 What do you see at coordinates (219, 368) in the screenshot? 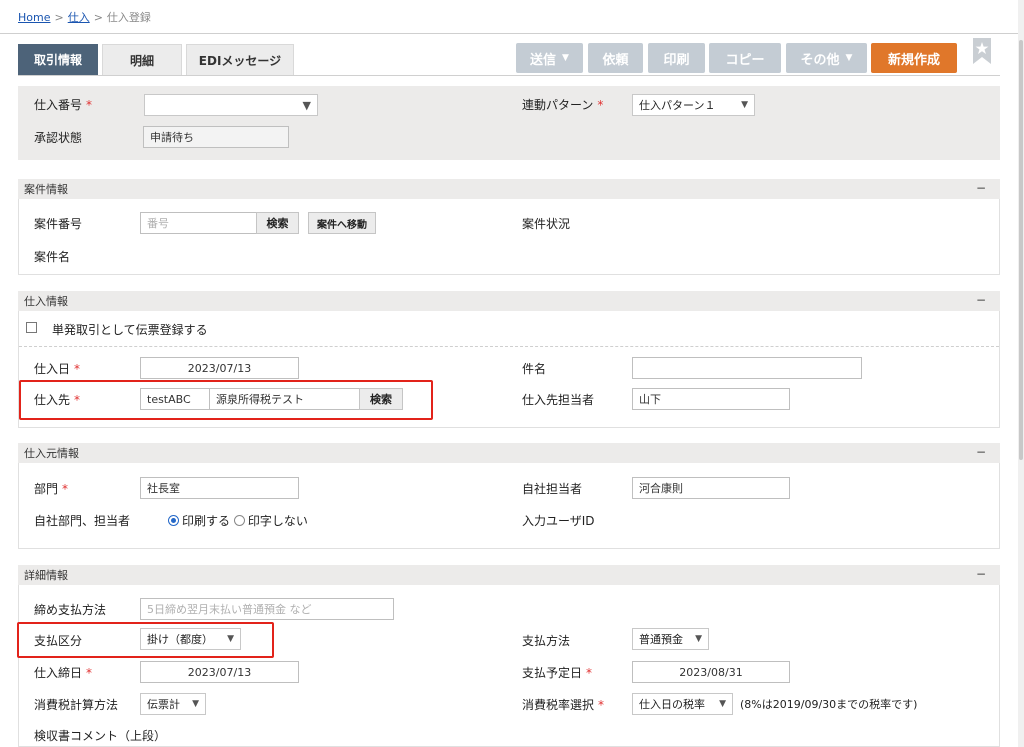
I see `purchase-date-input: 2023/07/13` at bounding box center [219, 368].